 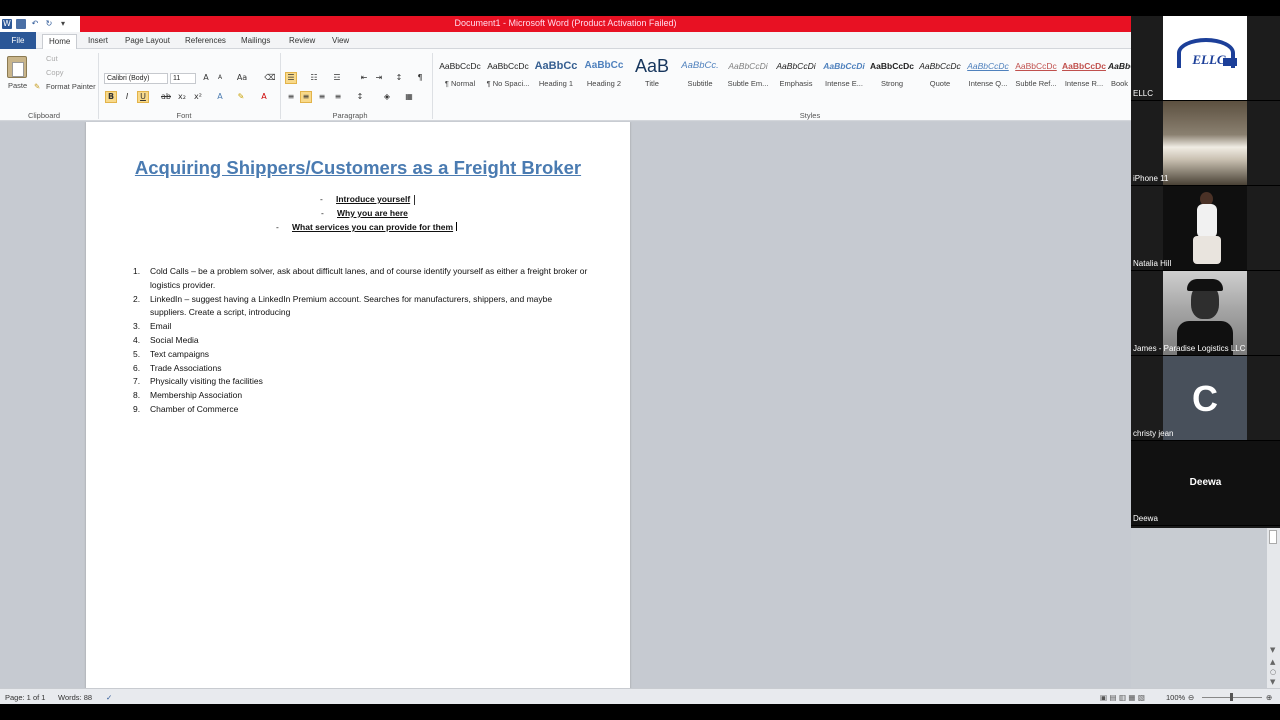 What do you see at coordinates (291, 97) in the screenshot?
I see `align-left-icon: ≡` at bounding box center [291, 97].